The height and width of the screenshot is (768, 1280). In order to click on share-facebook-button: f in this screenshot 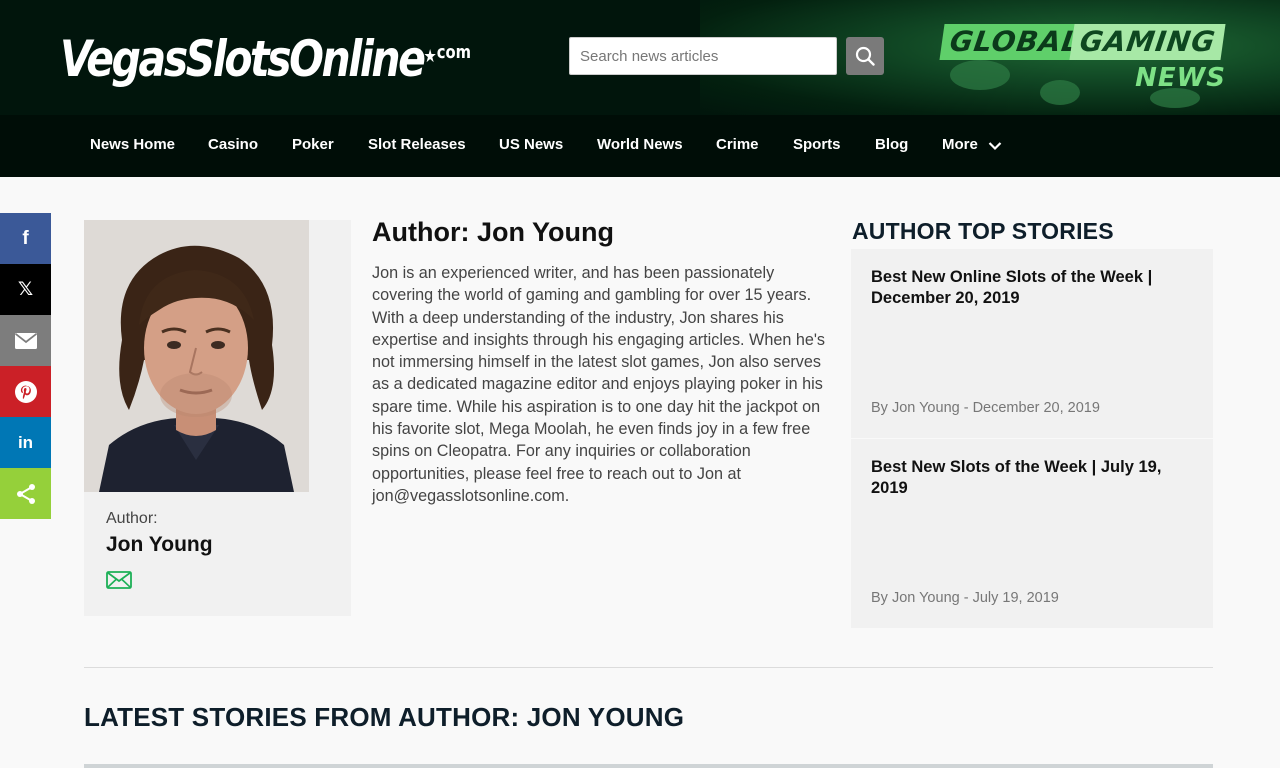, I will do `click(25, 238)`.